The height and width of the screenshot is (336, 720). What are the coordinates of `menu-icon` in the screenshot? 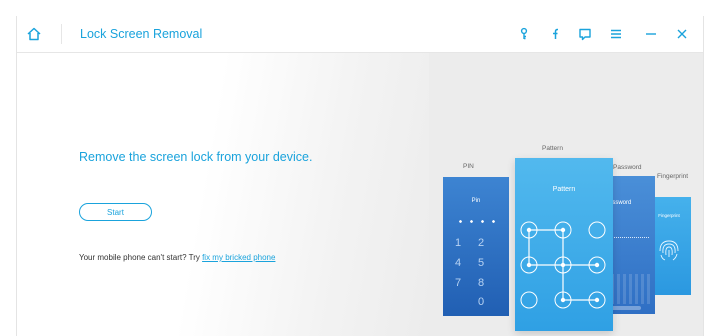 It's located at (616, 34).